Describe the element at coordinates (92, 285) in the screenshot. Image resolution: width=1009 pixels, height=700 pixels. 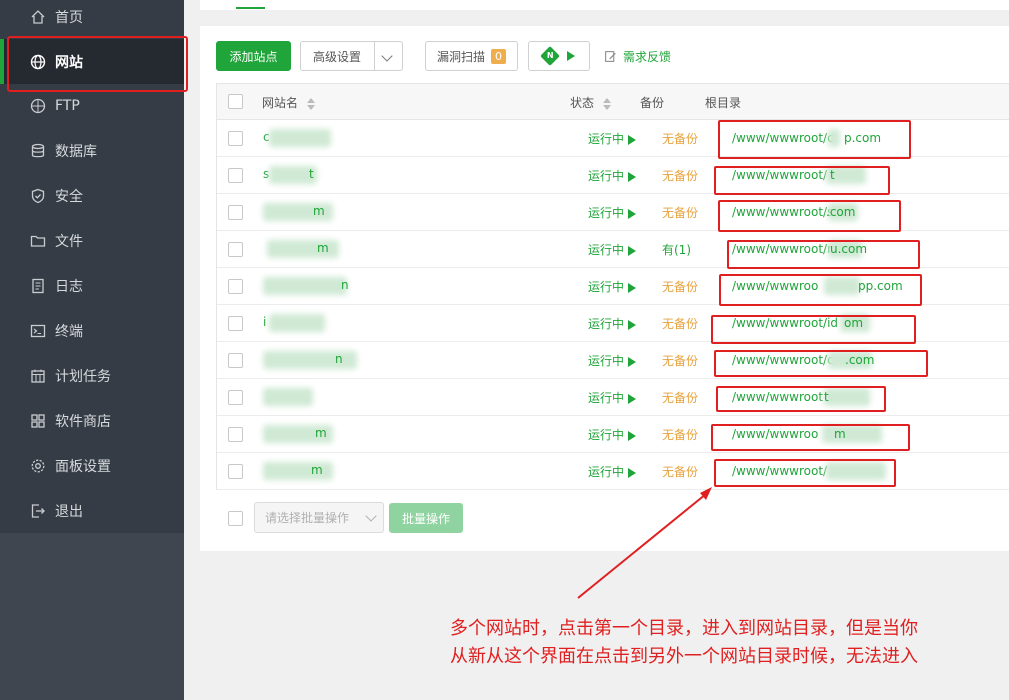
I see `sidebar-item: 日志` at that location.